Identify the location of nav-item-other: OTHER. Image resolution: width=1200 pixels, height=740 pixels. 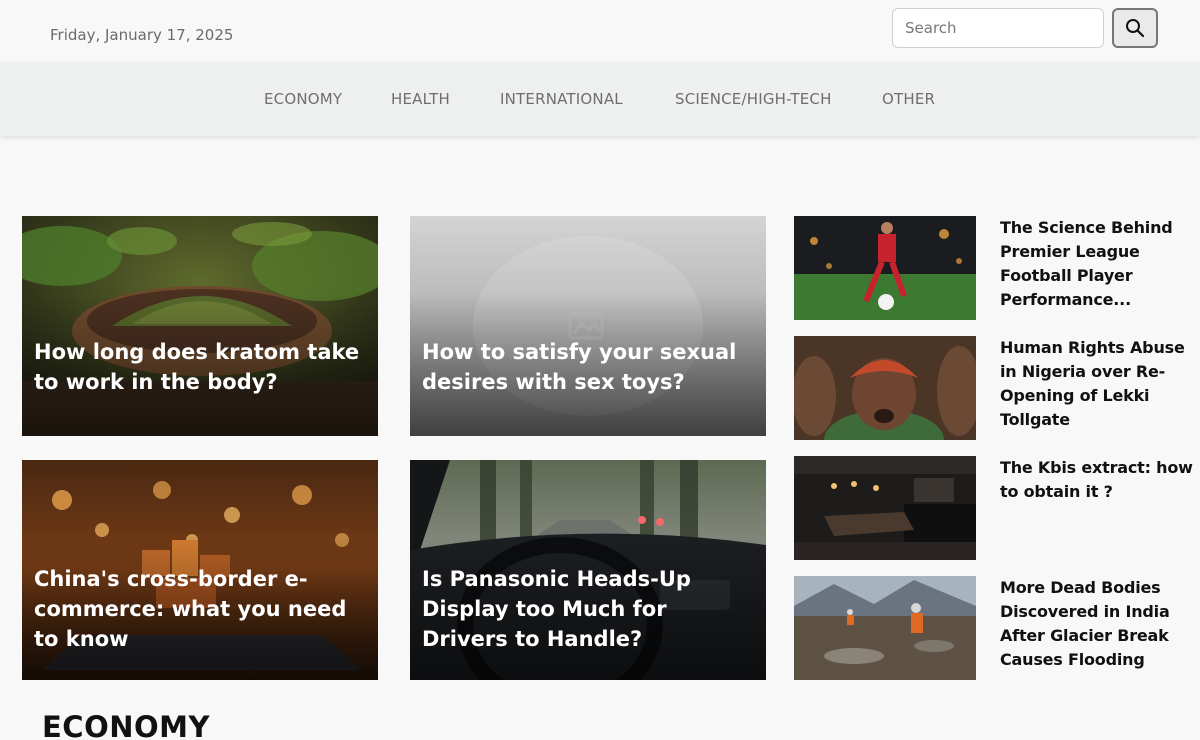
(908, 99).